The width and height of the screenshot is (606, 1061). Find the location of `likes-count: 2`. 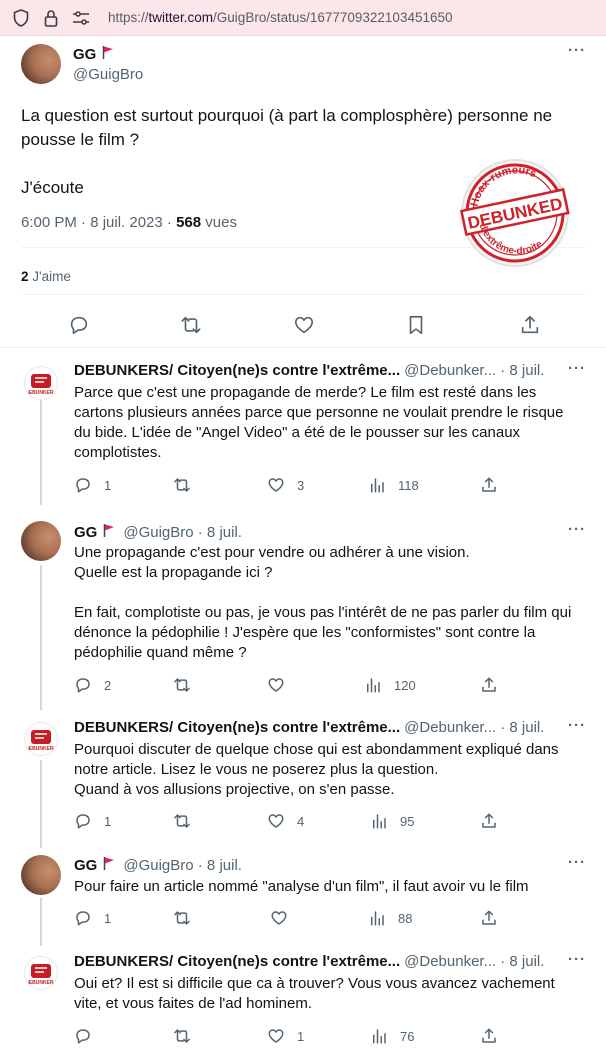

likes-count: 2 is located at coordinates (25, 276).